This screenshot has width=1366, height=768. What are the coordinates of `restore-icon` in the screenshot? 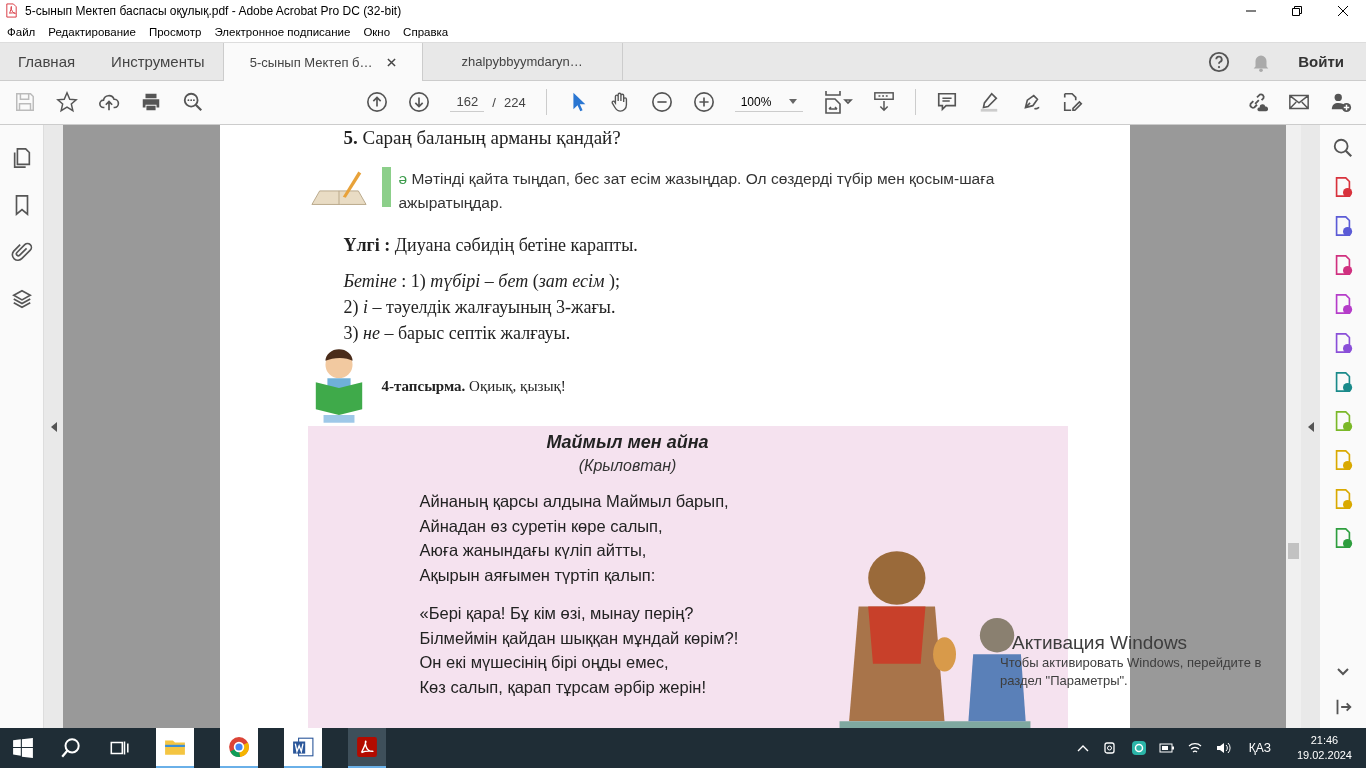 It's located at (1297, 10).